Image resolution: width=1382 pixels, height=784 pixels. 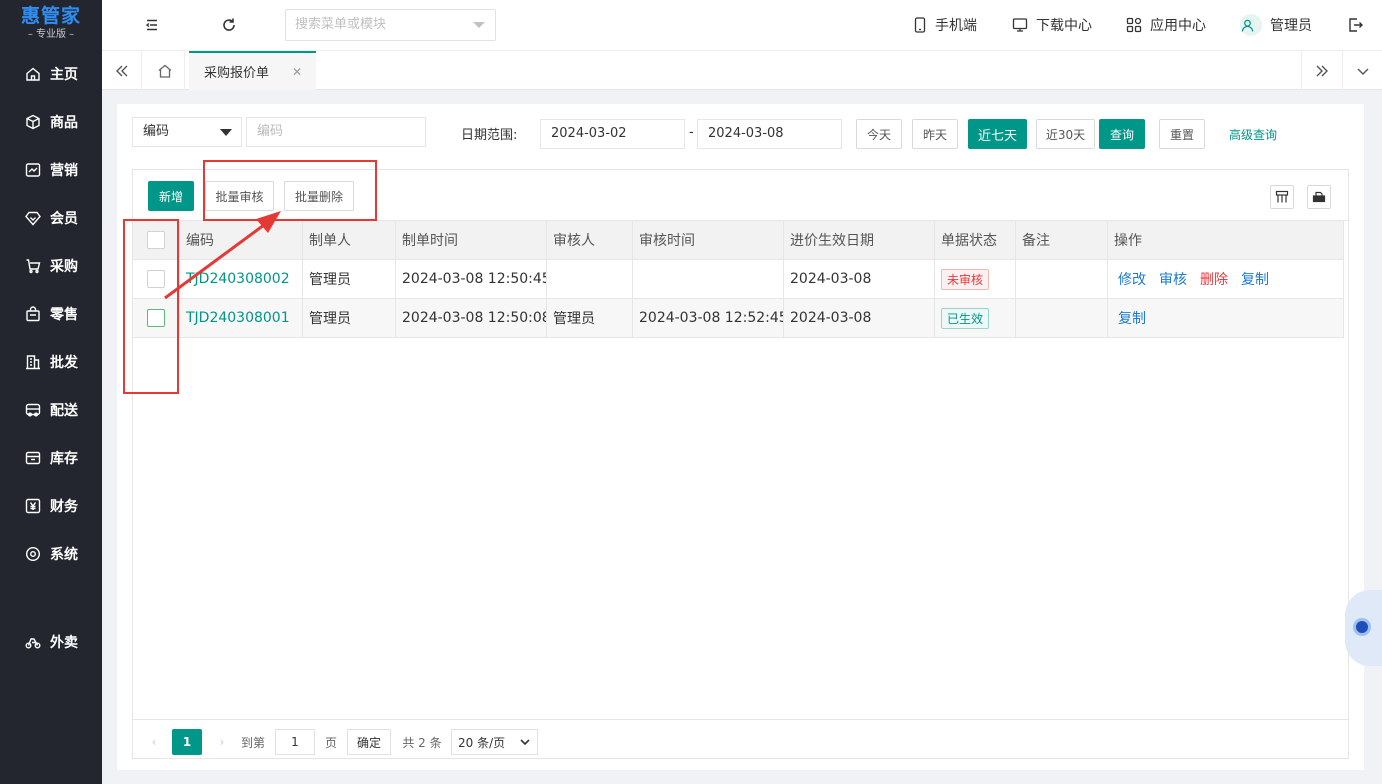 I want to click on row-effective-date: 2024-03-08, so click(x=859, y=279).